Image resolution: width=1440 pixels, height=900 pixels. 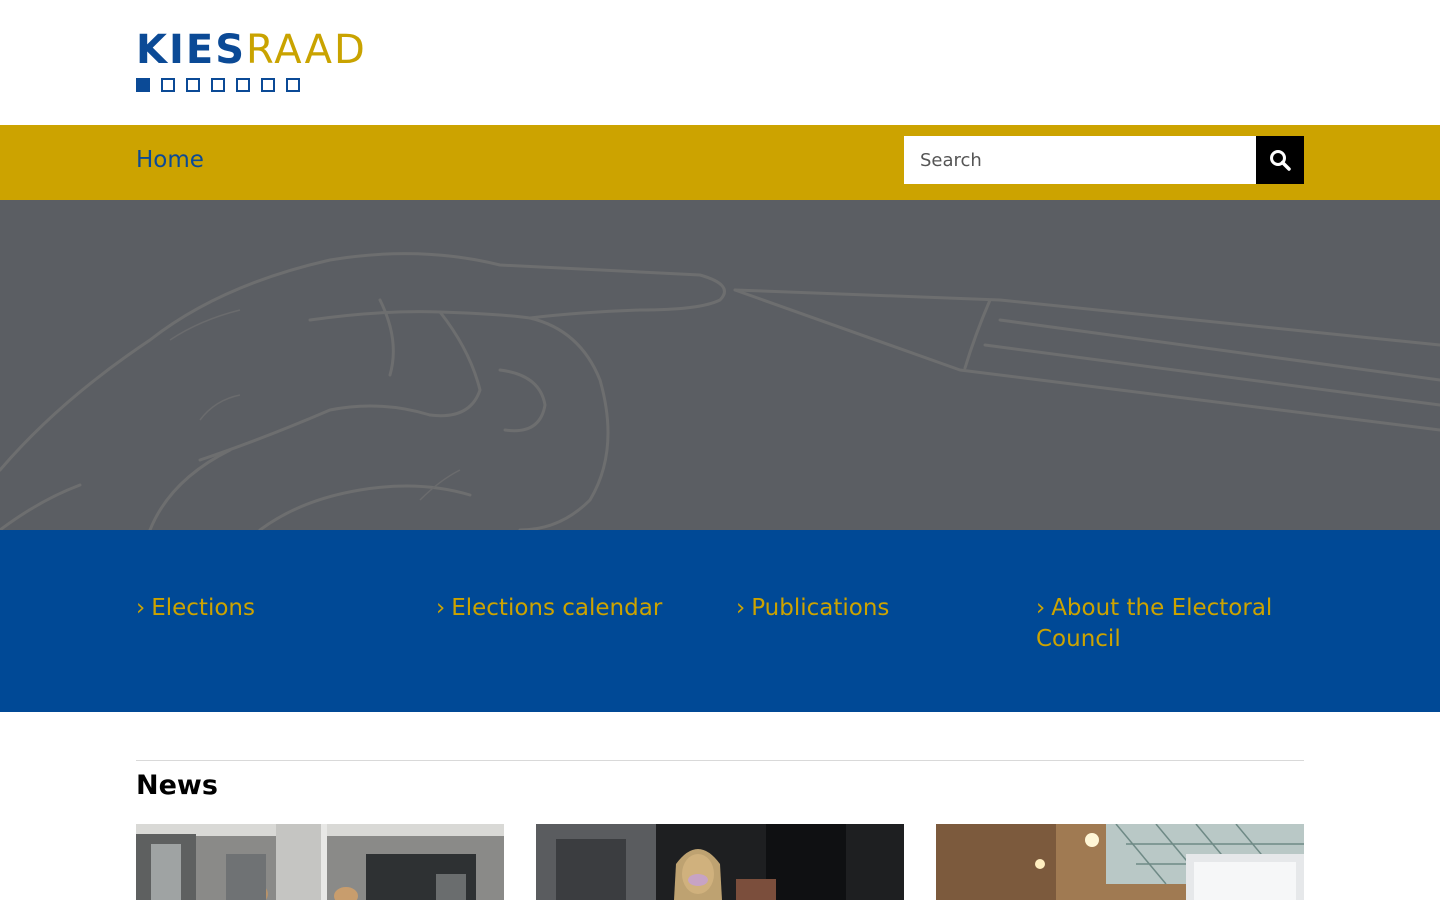 I want to click on menu-link-publications: › Publications, so click(x=871, y=608).